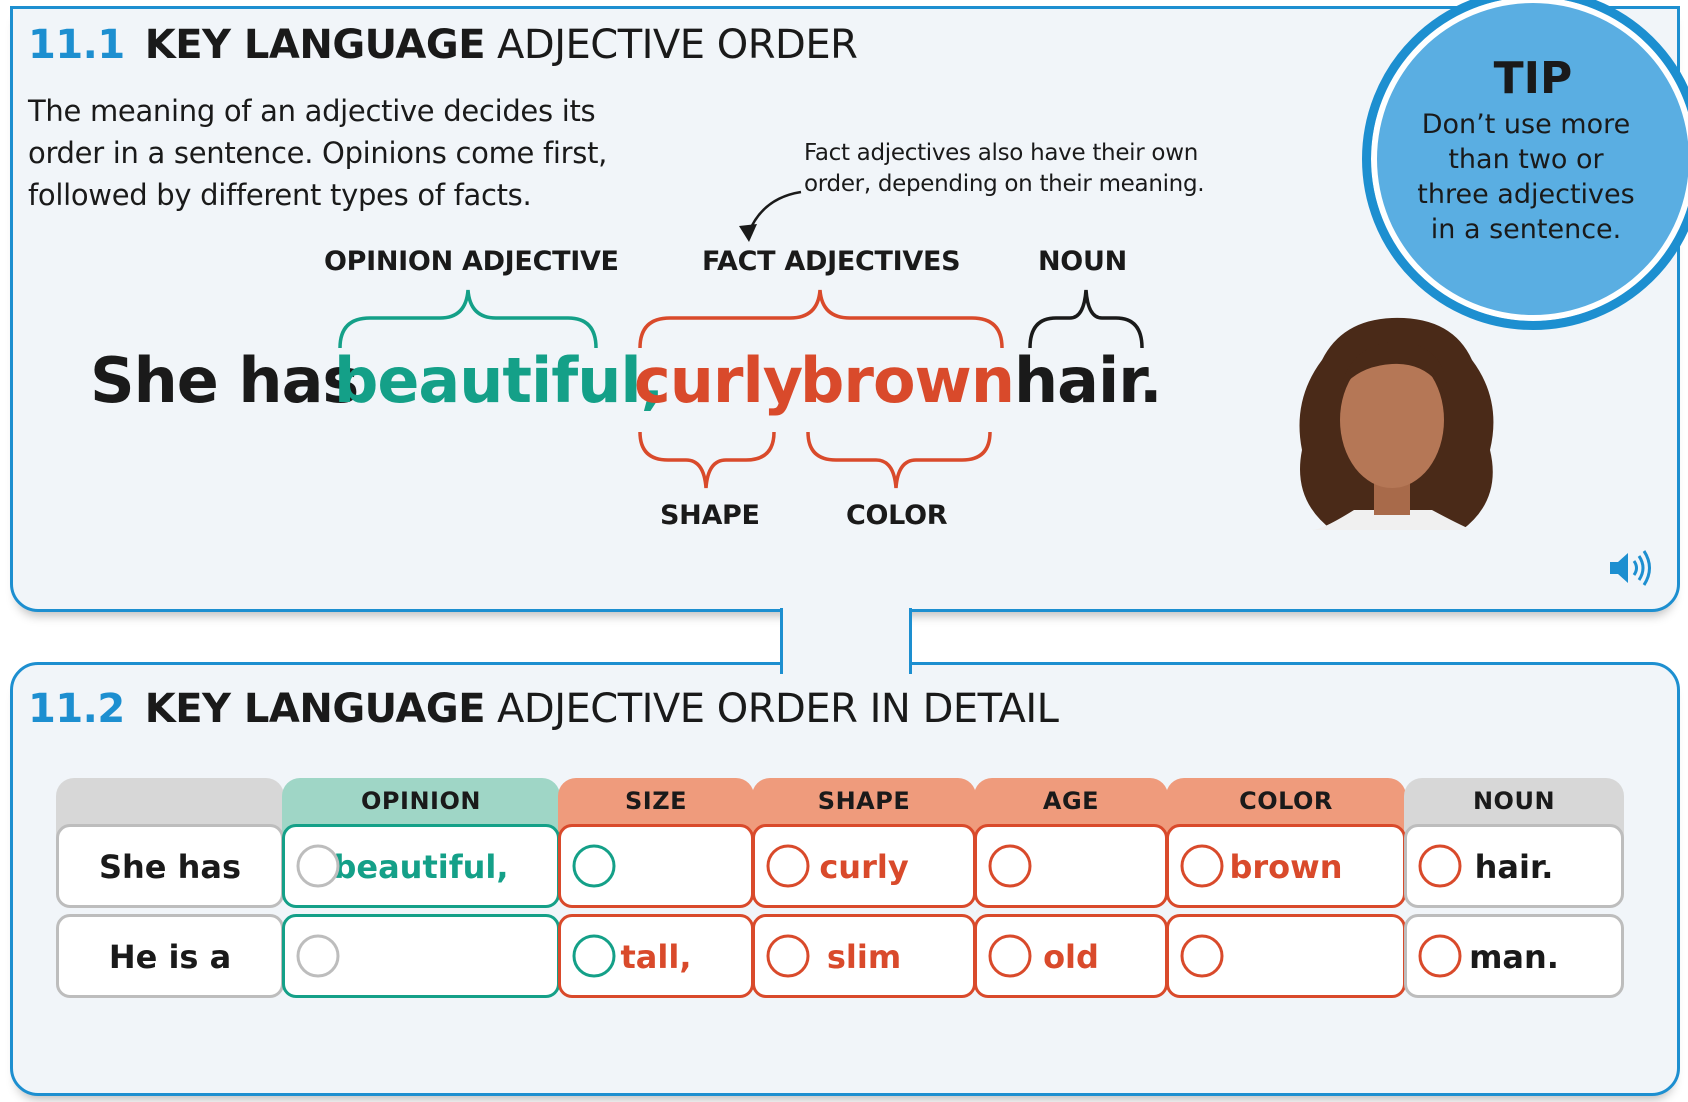 The width and height of the screenshot is (1688, 1102). I want to click on panel-connector-lower, so click(846, 643).